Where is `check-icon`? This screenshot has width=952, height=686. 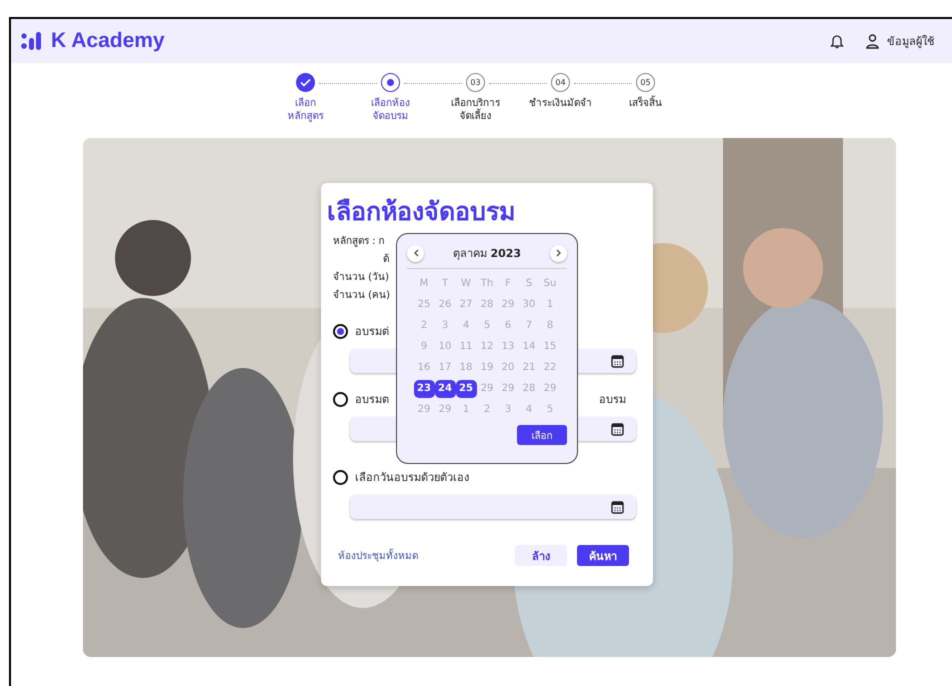
check-icon is located at coordinates (305, 82).